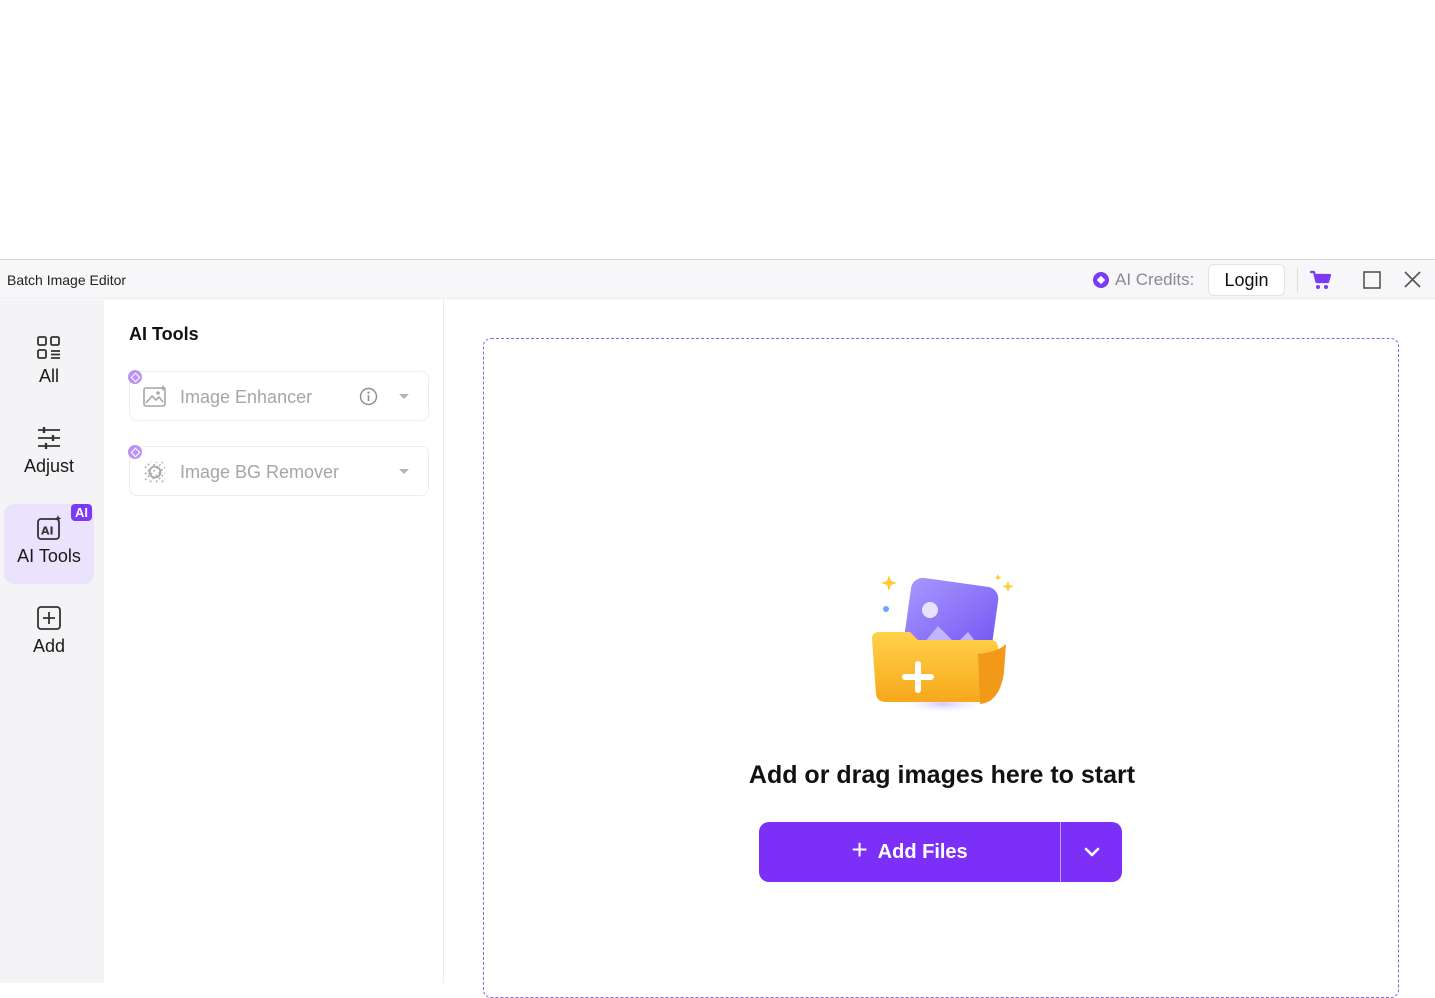  Describe the element at coordinates (49, 438) in the screenshot. I see `sliders-icon` at that location.